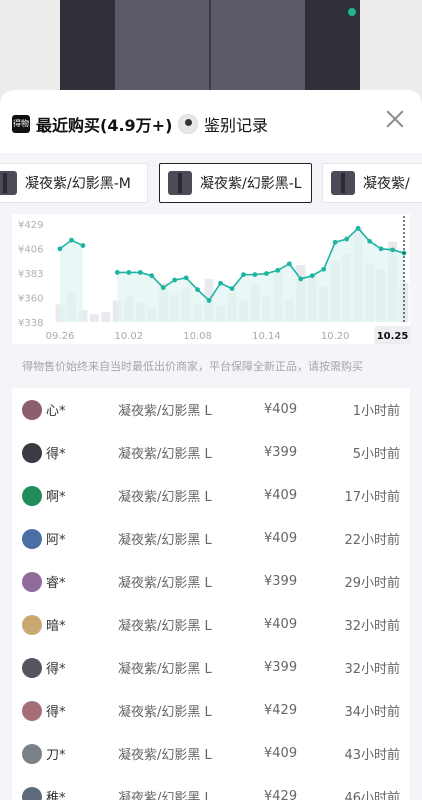 The height and width of the screenshot is (800, 422). I want to click on tab-authentication-records: 鉴别记录, so click(223, 124).